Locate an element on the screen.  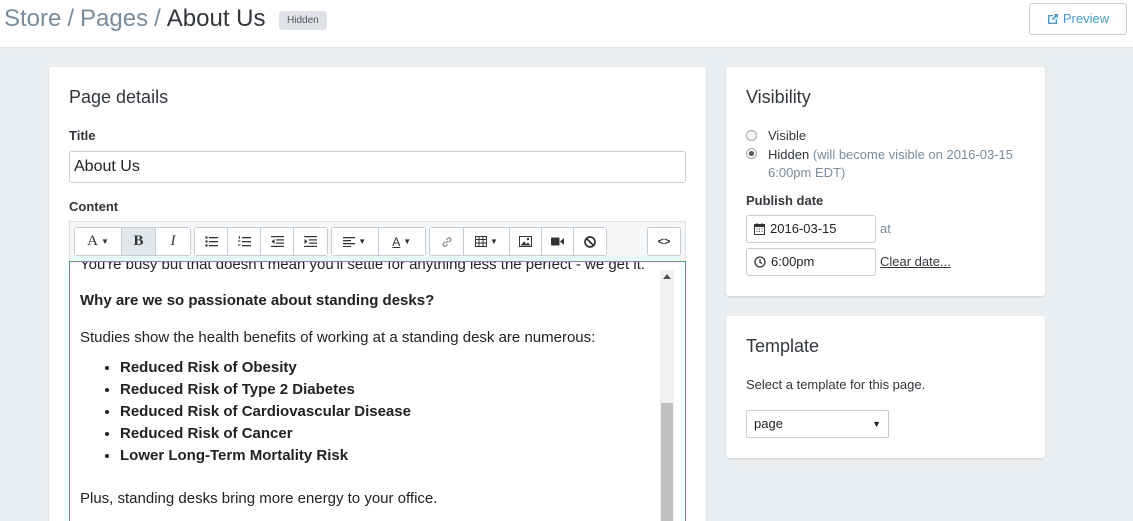
date-value: 2016-03-15 is located at coordinates (803, 228).